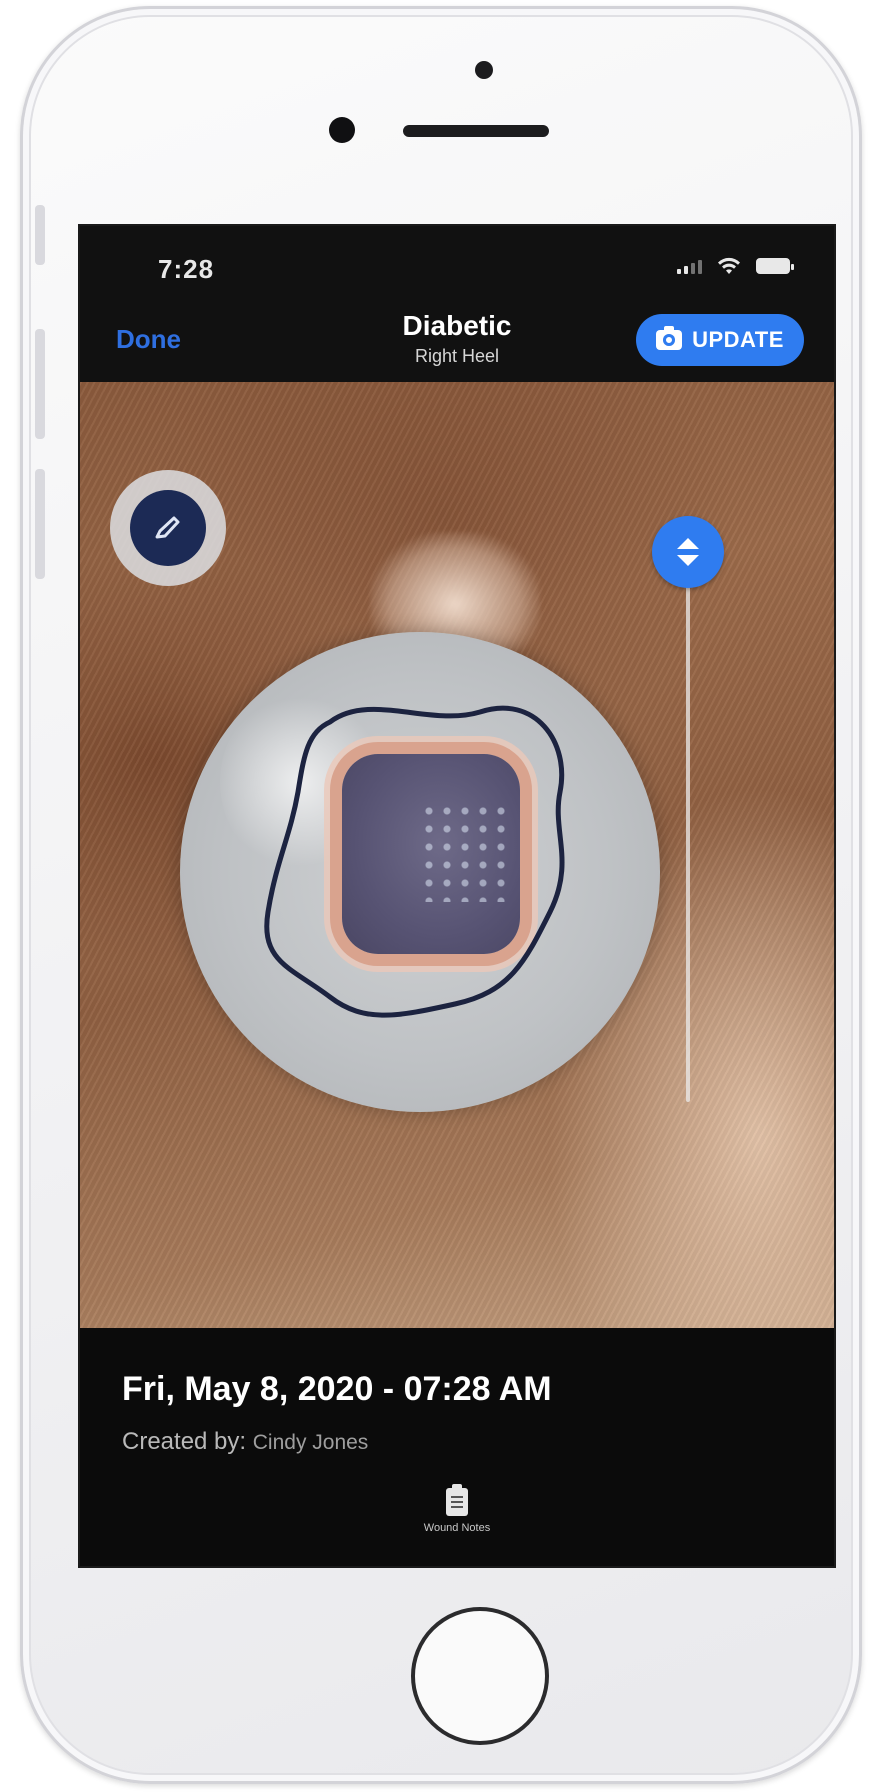 The height and width of the screenshot is (1792, 882). I want to click on proximity-sensor, so click(484, 70).